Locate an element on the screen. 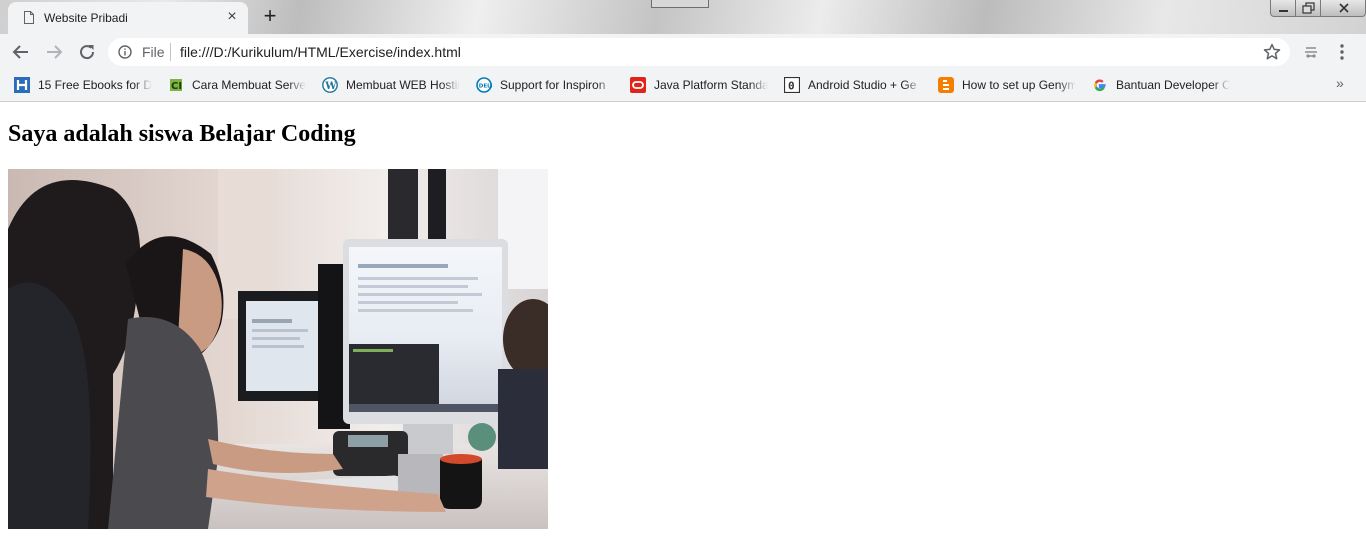 This screenshot has width=1366, height=546. browser-tab: Website Pribadi × is located at coordinates (128, 18).